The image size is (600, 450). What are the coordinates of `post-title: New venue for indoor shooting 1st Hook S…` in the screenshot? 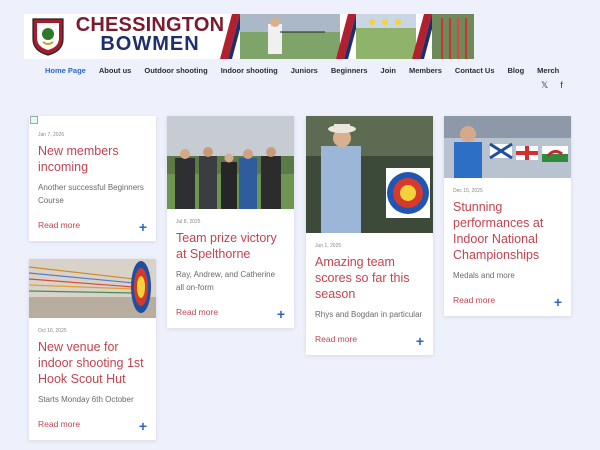 It's located at (92, 363).